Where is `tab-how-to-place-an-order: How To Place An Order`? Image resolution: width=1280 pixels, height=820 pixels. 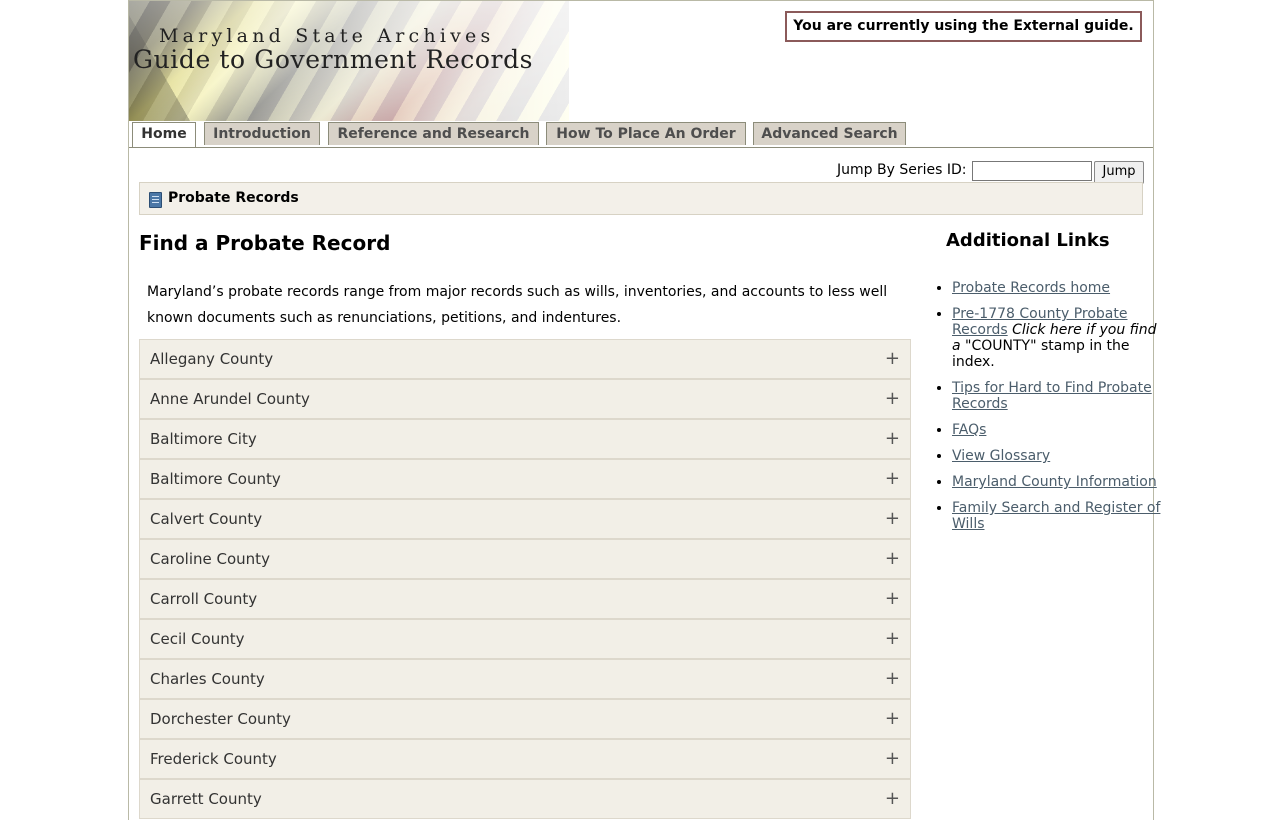 tab-how-to-place-an-order: How To Place An Order is located at coordinates (646, 133).